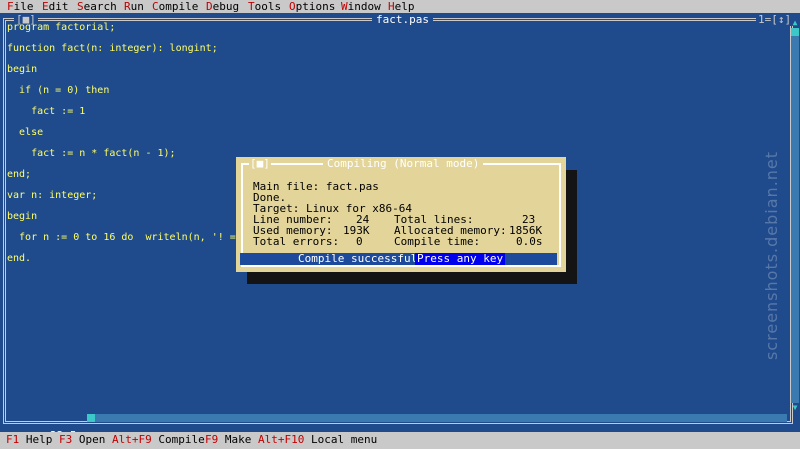 The height and width of the screenshot is (449, 800). I want to click on compile-time-label: Compile time:, so click(437, 241).